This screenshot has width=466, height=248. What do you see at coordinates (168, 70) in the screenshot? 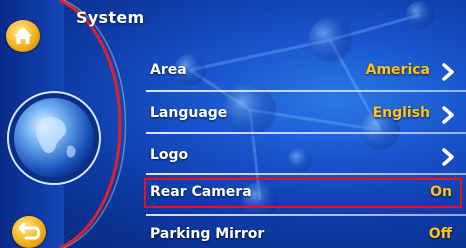
I see `setting-label: Area` at bounding box center [168, 70].